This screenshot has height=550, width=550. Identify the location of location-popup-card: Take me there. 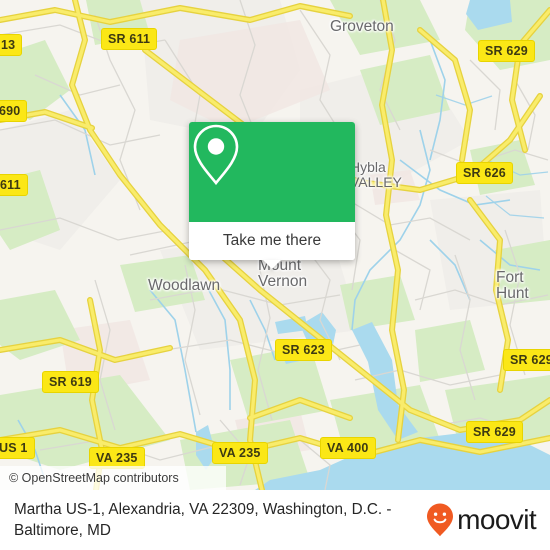
(272, 195).